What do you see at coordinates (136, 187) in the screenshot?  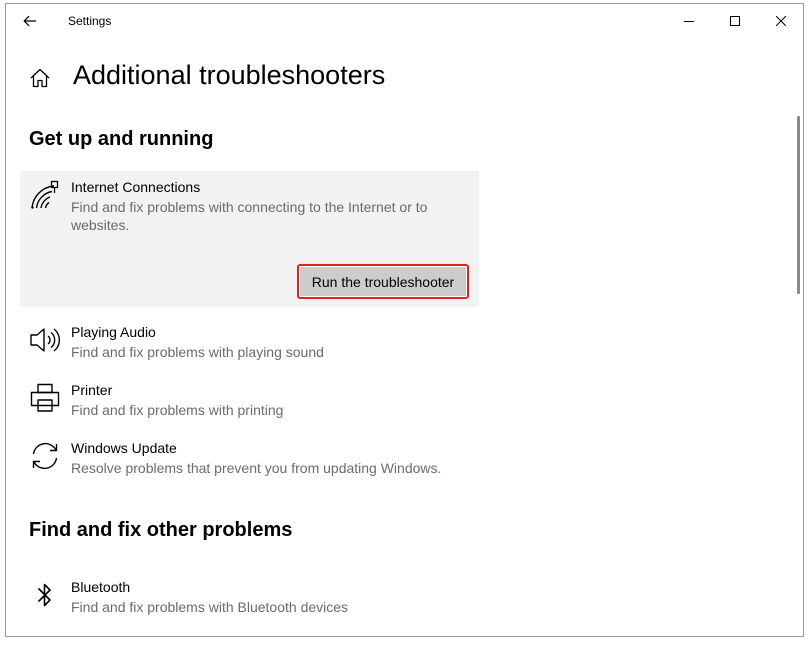 I see `item-name: Internet Connections` at bounding box center [136, 187].